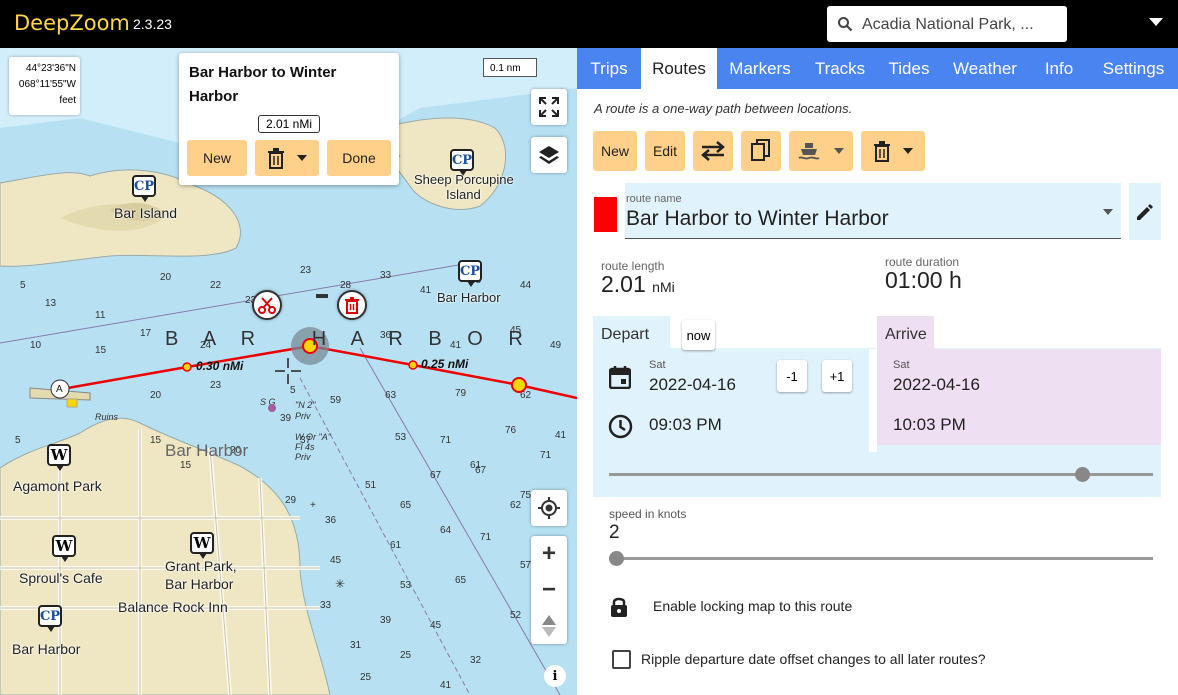 The width and height of the screenshot is (1178, 695). Describe the element at coordinates (359, 158) in the screenshot. I see `popup-done-button: Done` at that location.